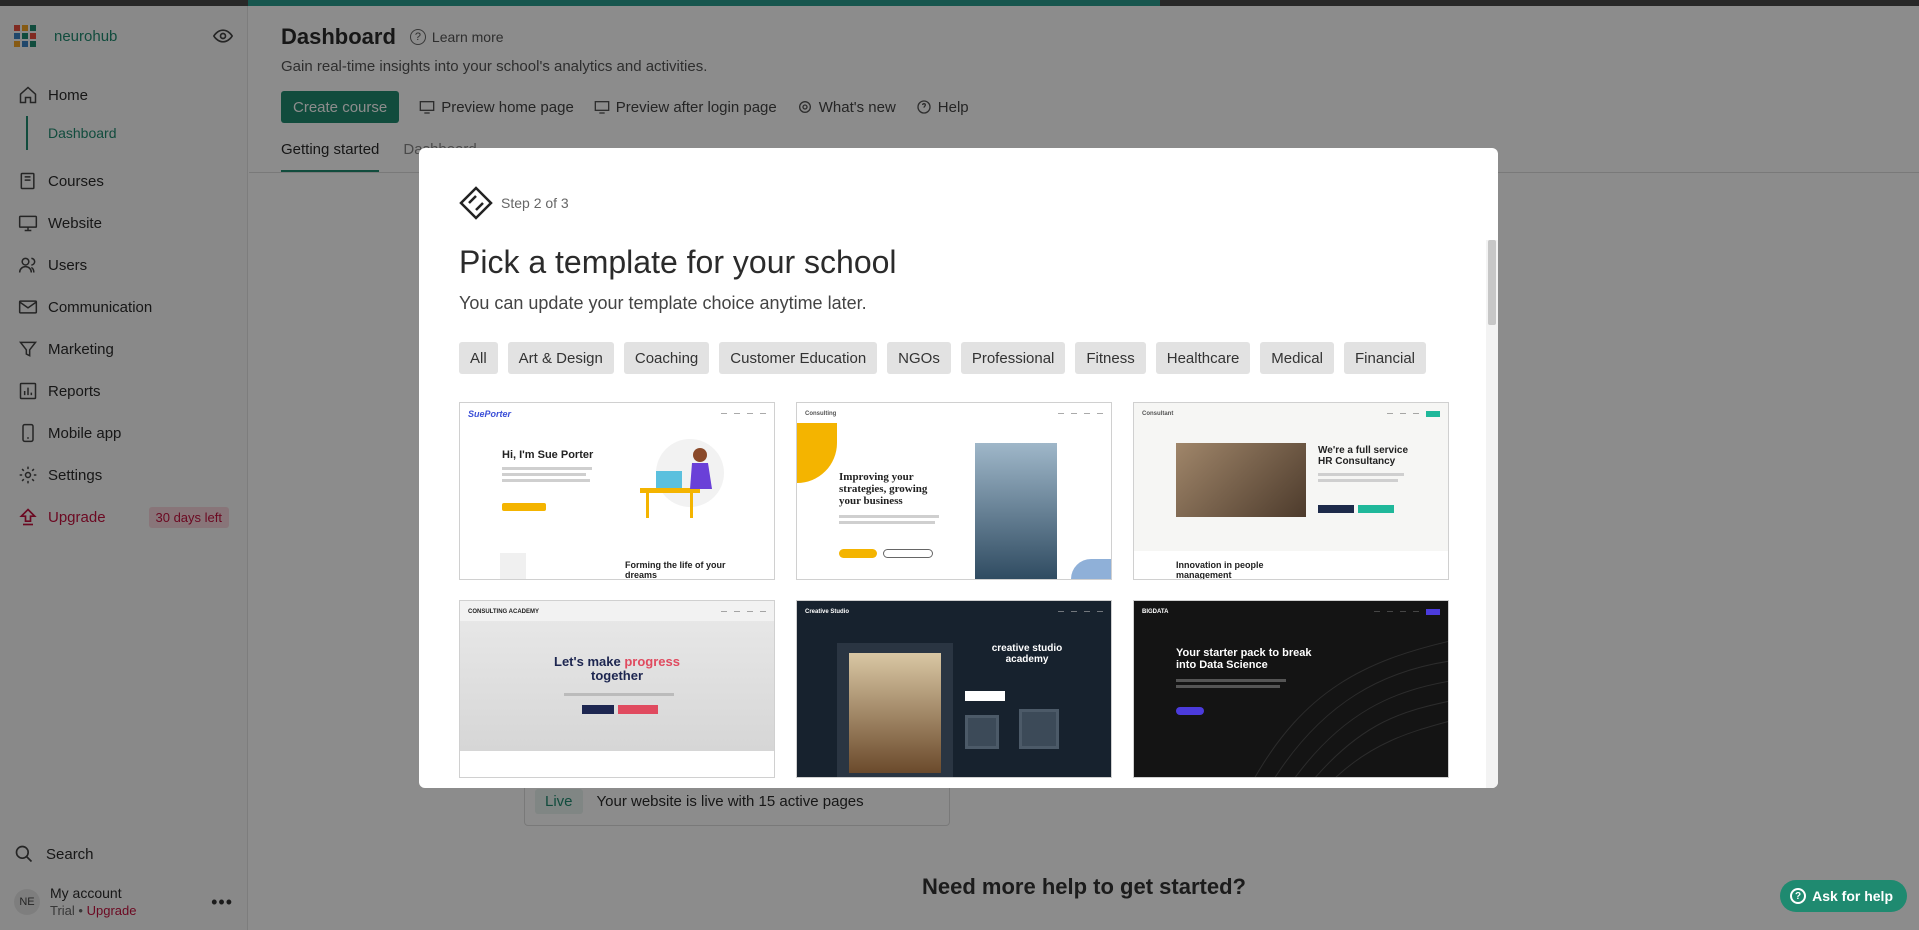  What do you see at coordinates (1110, 358) in the screenshot?
I see `filter-fitness: Fitness` at bounding box center [1110, 358].